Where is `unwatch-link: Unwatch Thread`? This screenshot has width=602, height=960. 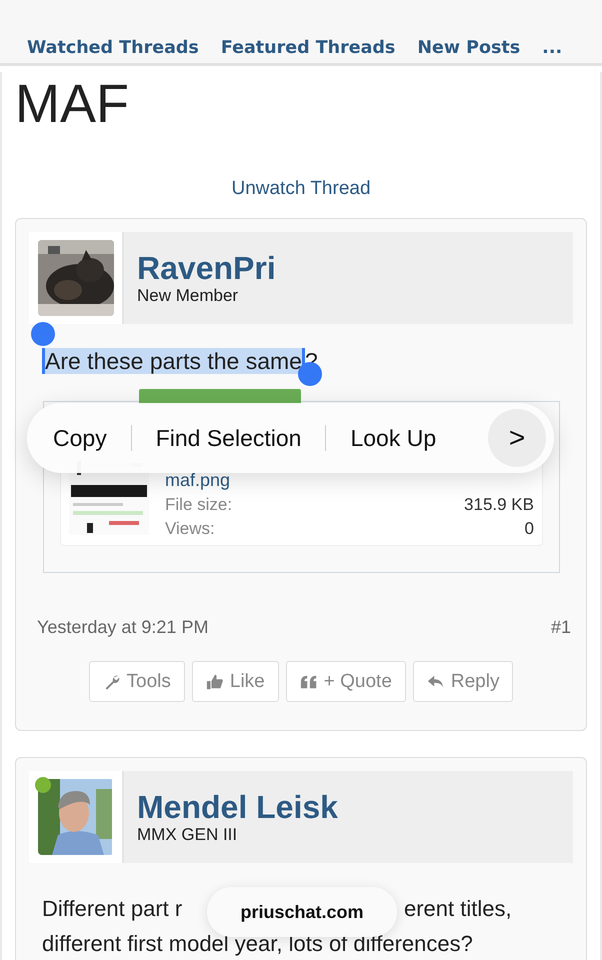
unwatch-link: Unwatch Thread is located at coordinates (301, 188).